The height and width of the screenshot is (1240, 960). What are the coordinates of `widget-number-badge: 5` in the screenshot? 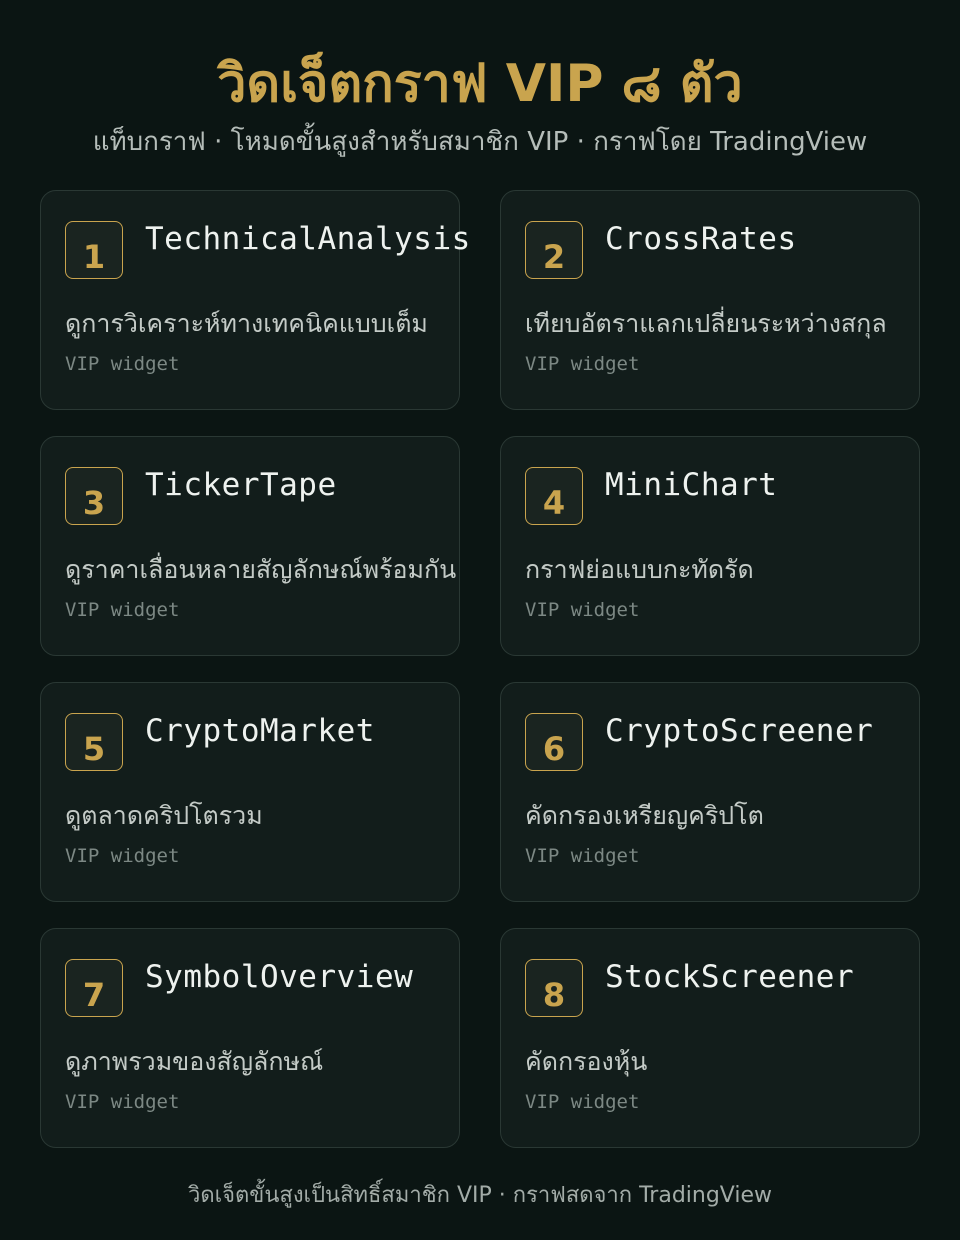 It's located at (94, 742).